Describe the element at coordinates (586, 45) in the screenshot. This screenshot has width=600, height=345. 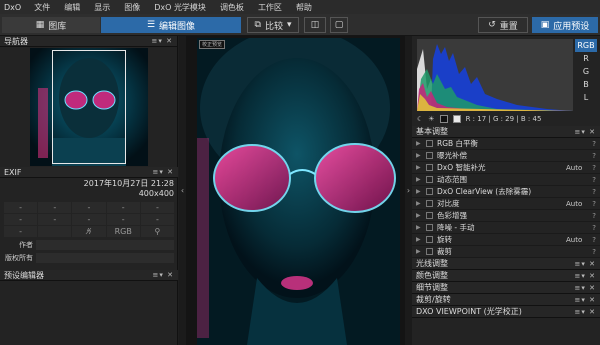
I see `hist-tab-rgb: RGB` at that location.